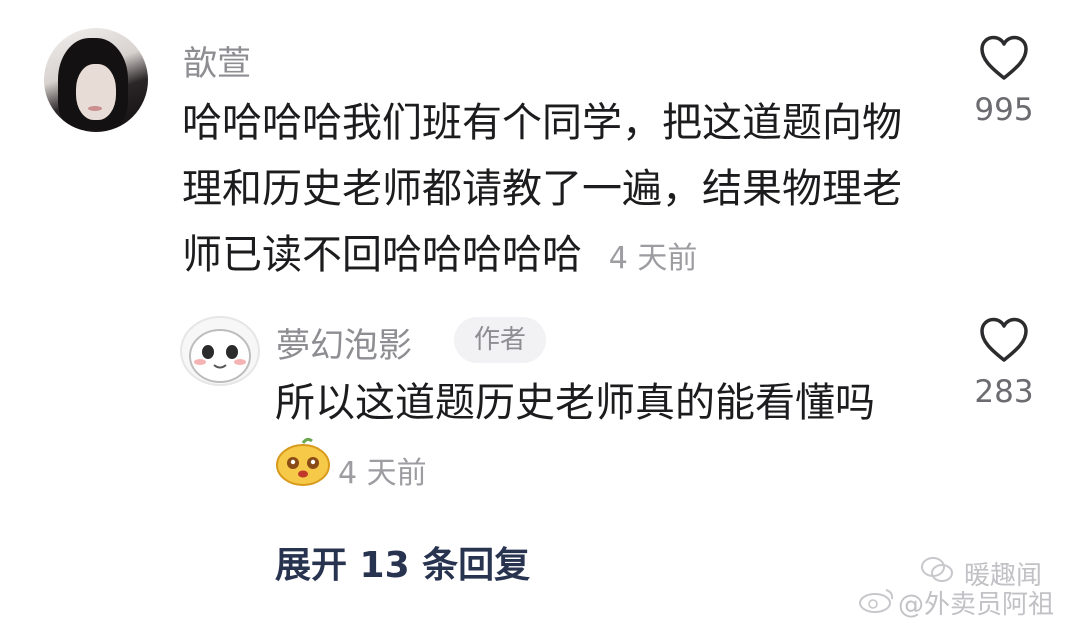 The image size is (1080, 621). What do you see at coordinates (937, 570) in the screenshot?
I see `wechat-logo-icon` at bounding box center [937, 570].